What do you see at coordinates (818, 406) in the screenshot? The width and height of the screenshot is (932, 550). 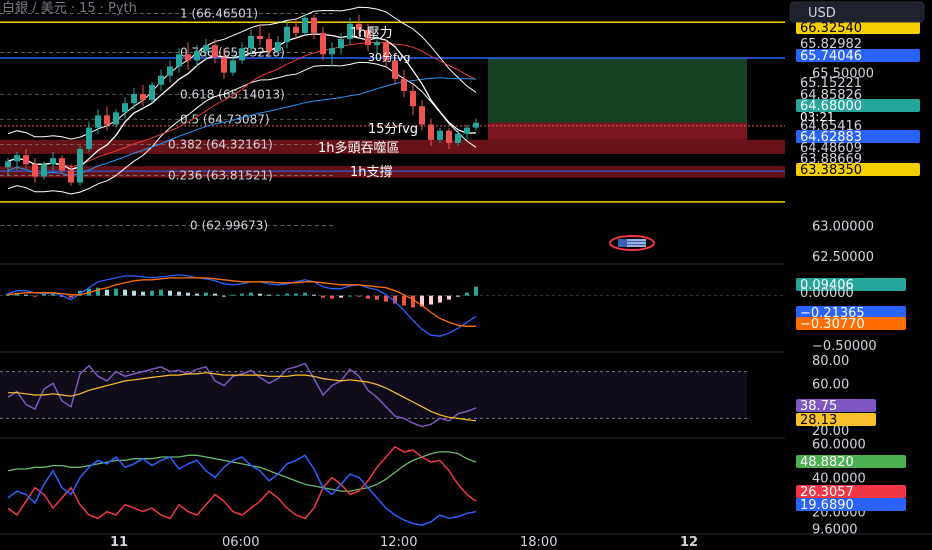 I see `rsi-value-label: 38.75` at bounding box center [818, 406].